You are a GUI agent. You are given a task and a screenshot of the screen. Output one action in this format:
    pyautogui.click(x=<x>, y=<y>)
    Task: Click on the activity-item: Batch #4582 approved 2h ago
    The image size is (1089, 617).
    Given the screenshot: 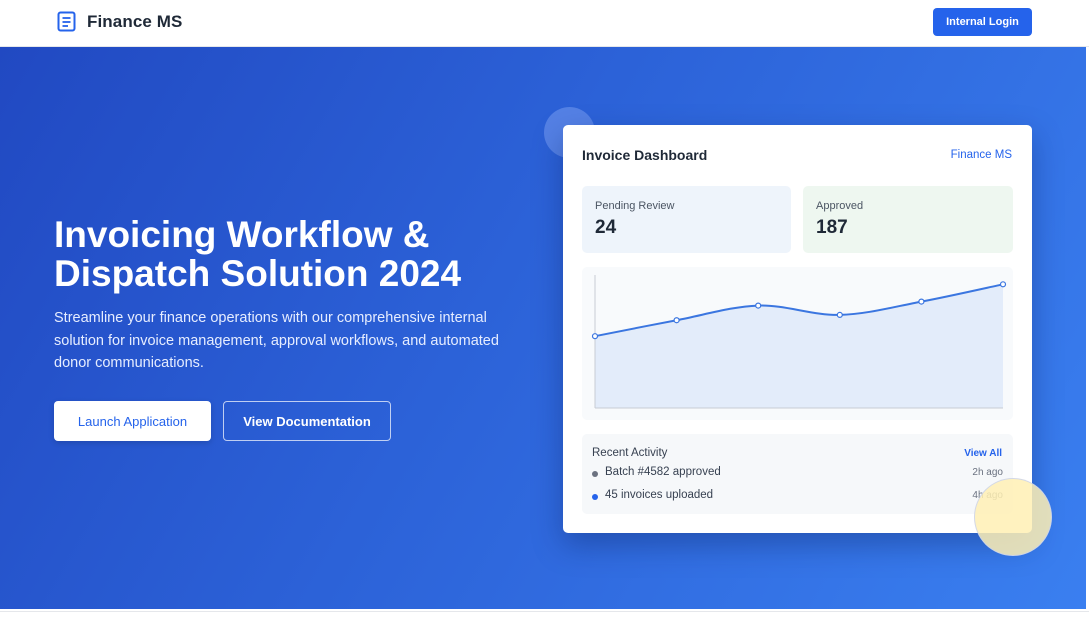 What is the action you would take?
    pyautogui.click(x=797, y=474)
    